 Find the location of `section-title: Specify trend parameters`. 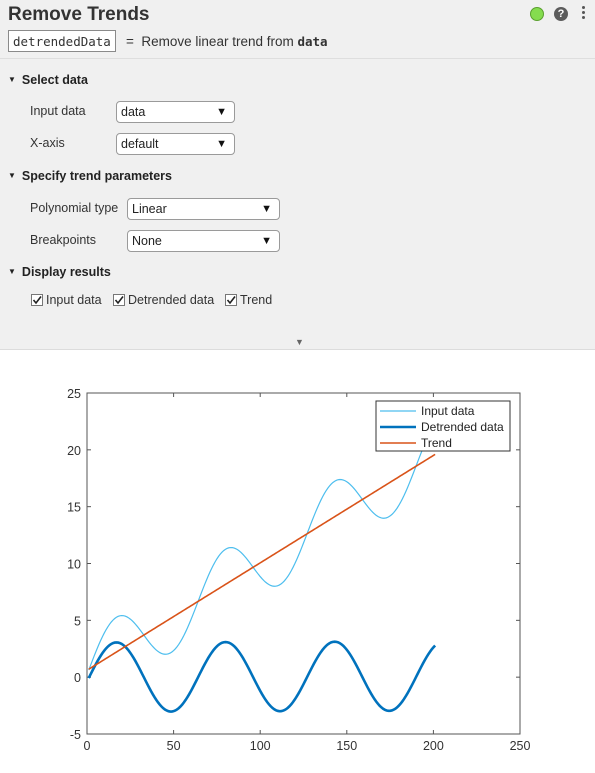

section-title: Specify trend parameters is located at coordinates (96, 176).